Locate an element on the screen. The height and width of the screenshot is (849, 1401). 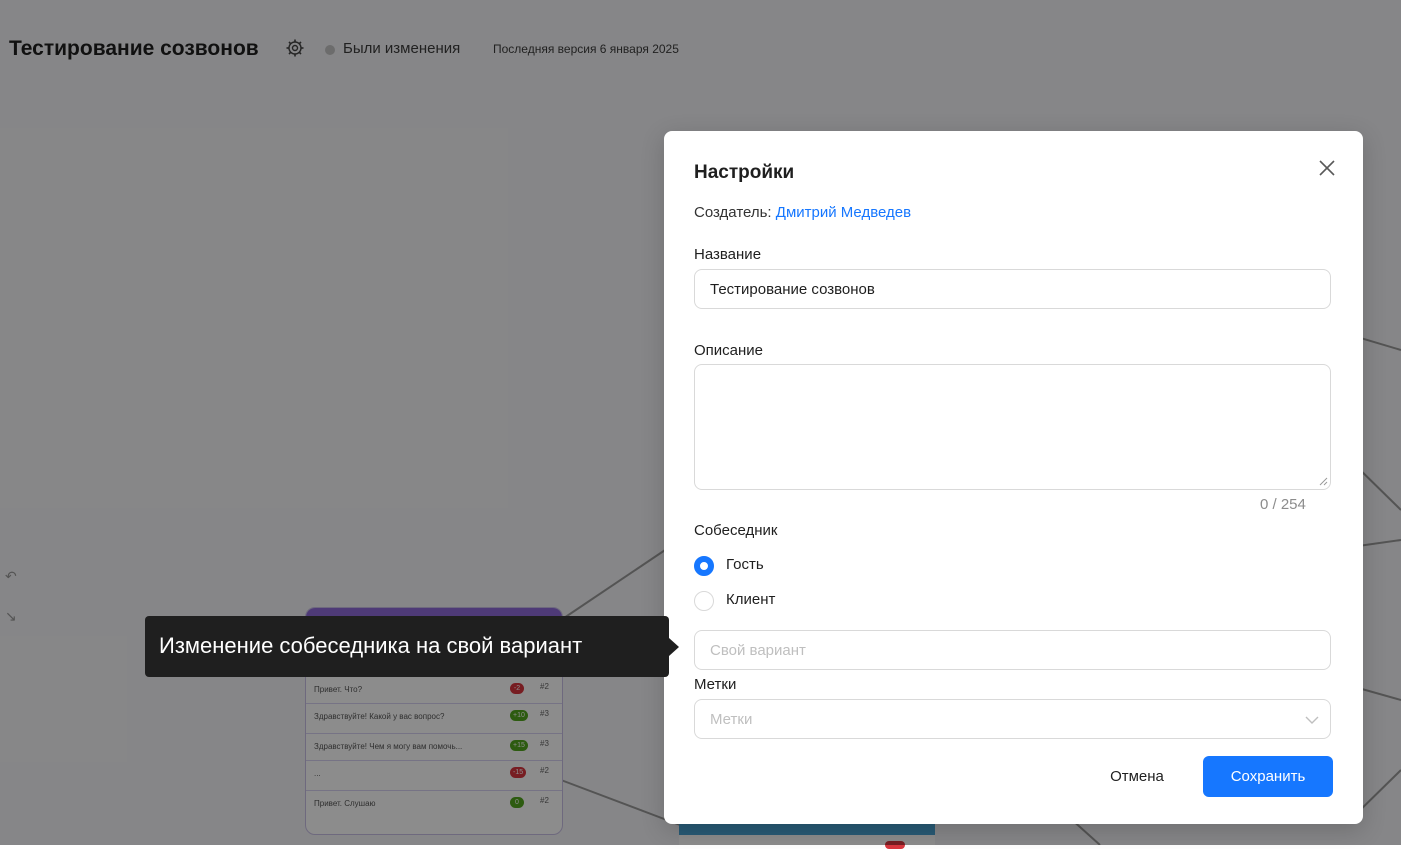
tags-label: Метки is located at coordinates (715, 684).